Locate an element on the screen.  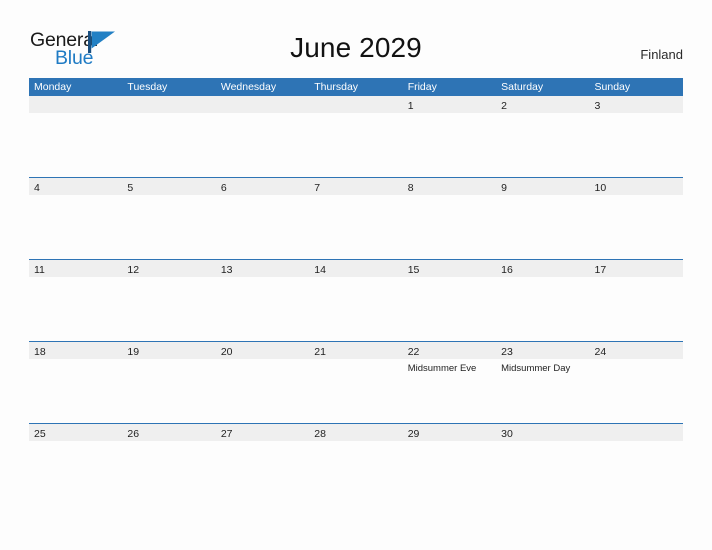
calendar-event: Midsummer Day is located at coordinates (536, 368).